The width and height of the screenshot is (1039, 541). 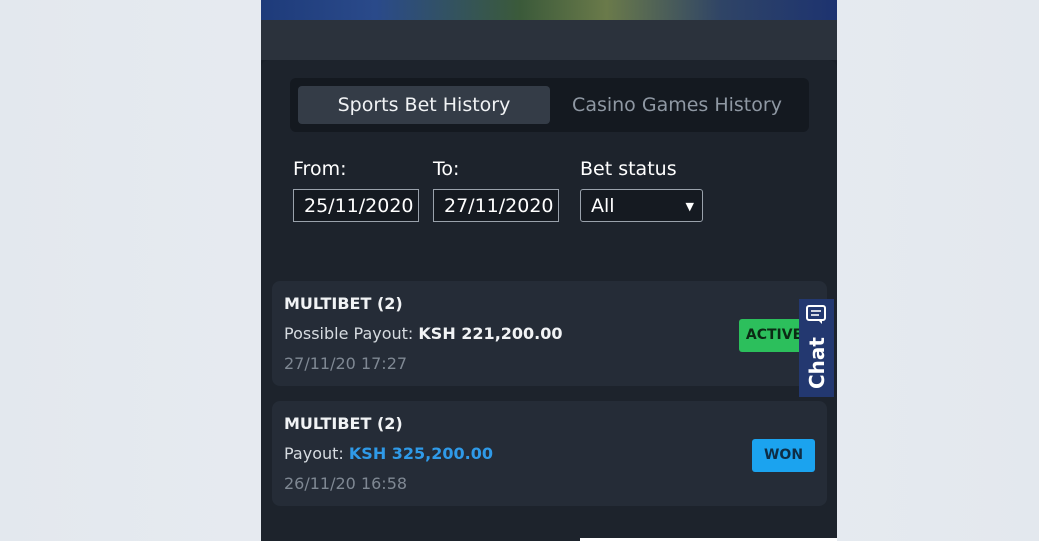 I want to click on from-date-input: 25/11/2020, so click(x=356, y=205).